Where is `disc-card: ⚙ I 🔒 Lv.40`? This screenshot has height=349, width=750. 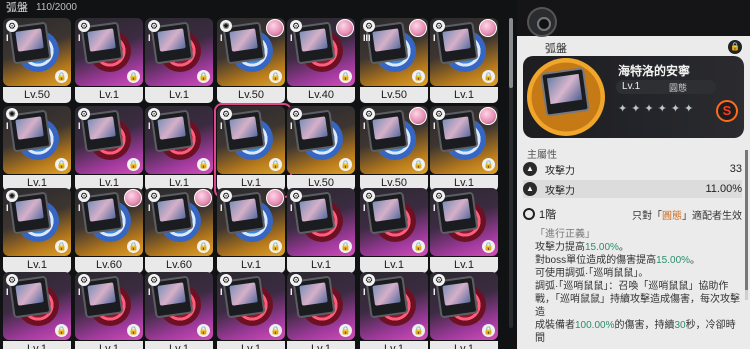
disc-card: ⚙ I 🔒 Lv.40 is located at coordinates (321, 60).